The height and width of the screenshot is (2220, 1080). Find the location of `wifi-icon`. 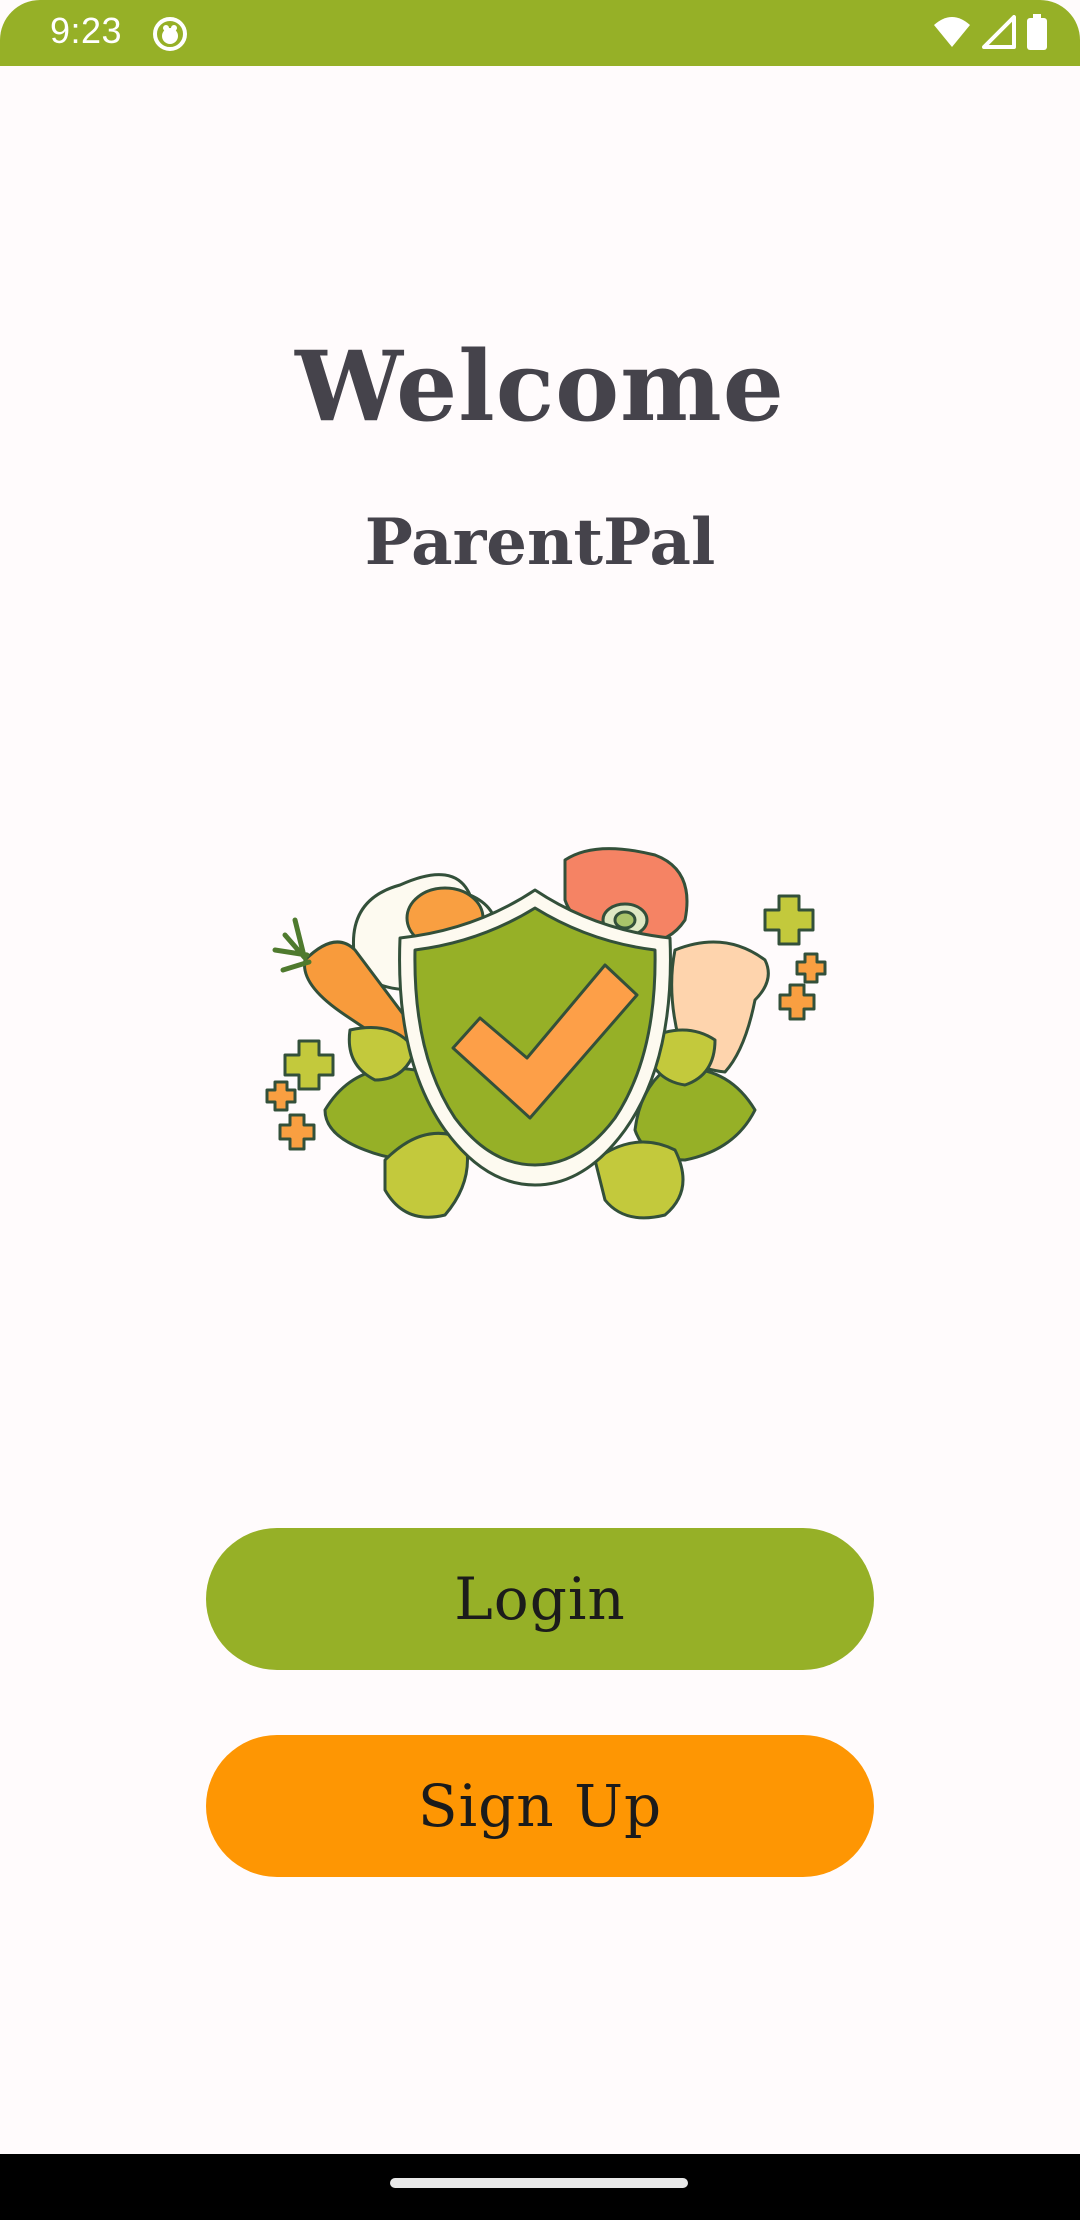

wifi-icon is located at coordinates (952, 34).